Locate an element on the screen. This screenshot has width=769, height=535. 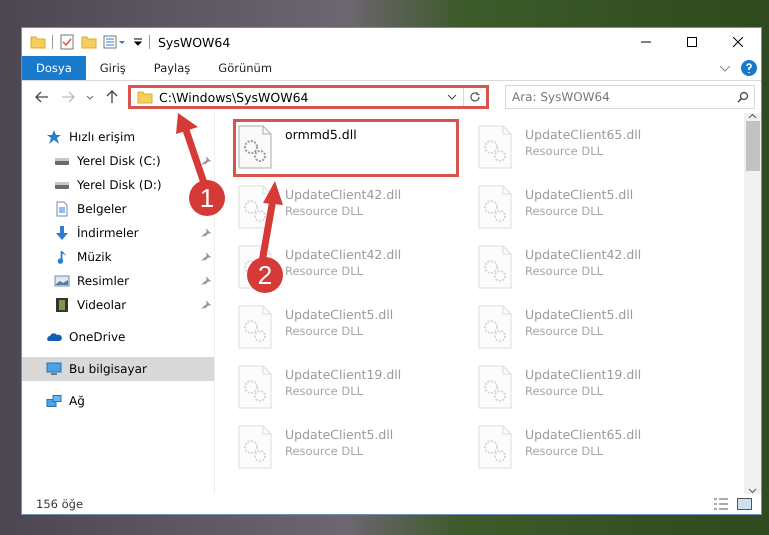
sidebar-item: İndirmeler is located at coordinates (80, 233).